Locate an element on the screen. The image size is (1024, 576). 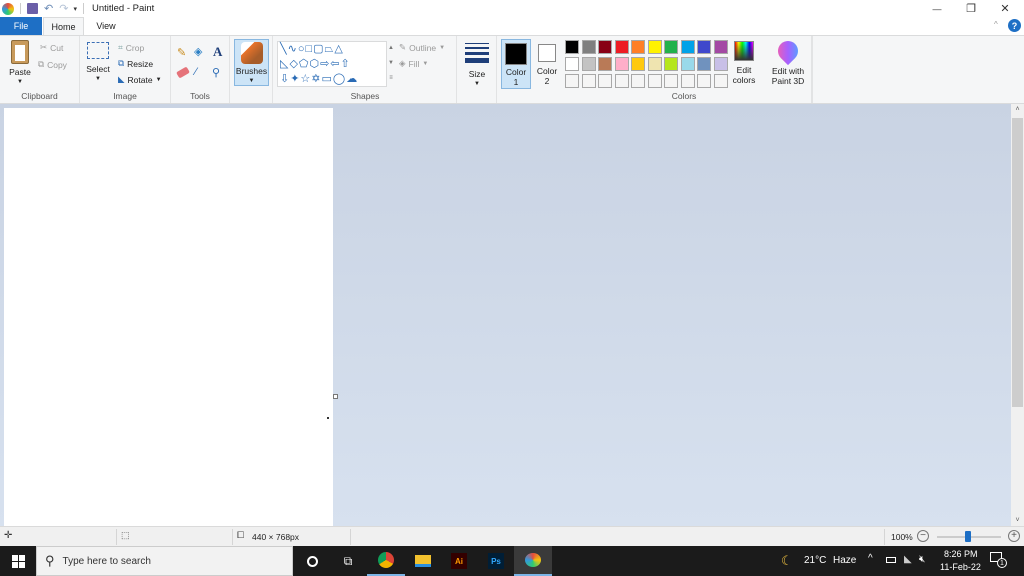
zoom-slider is located at coordinates (969, 536).